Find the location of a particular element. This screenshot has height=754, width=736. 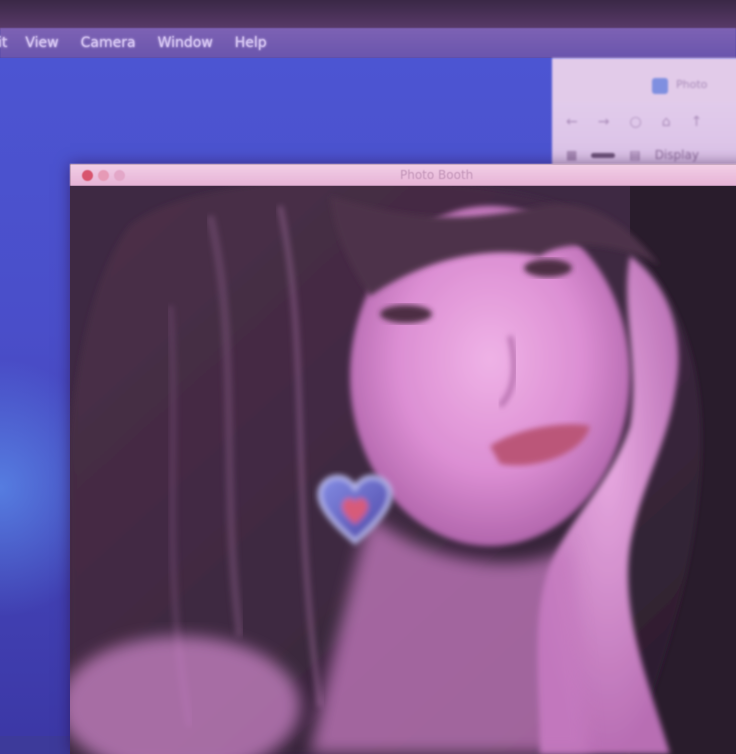

finder-toolbar-label: Display is located at coordinates (677, 155).